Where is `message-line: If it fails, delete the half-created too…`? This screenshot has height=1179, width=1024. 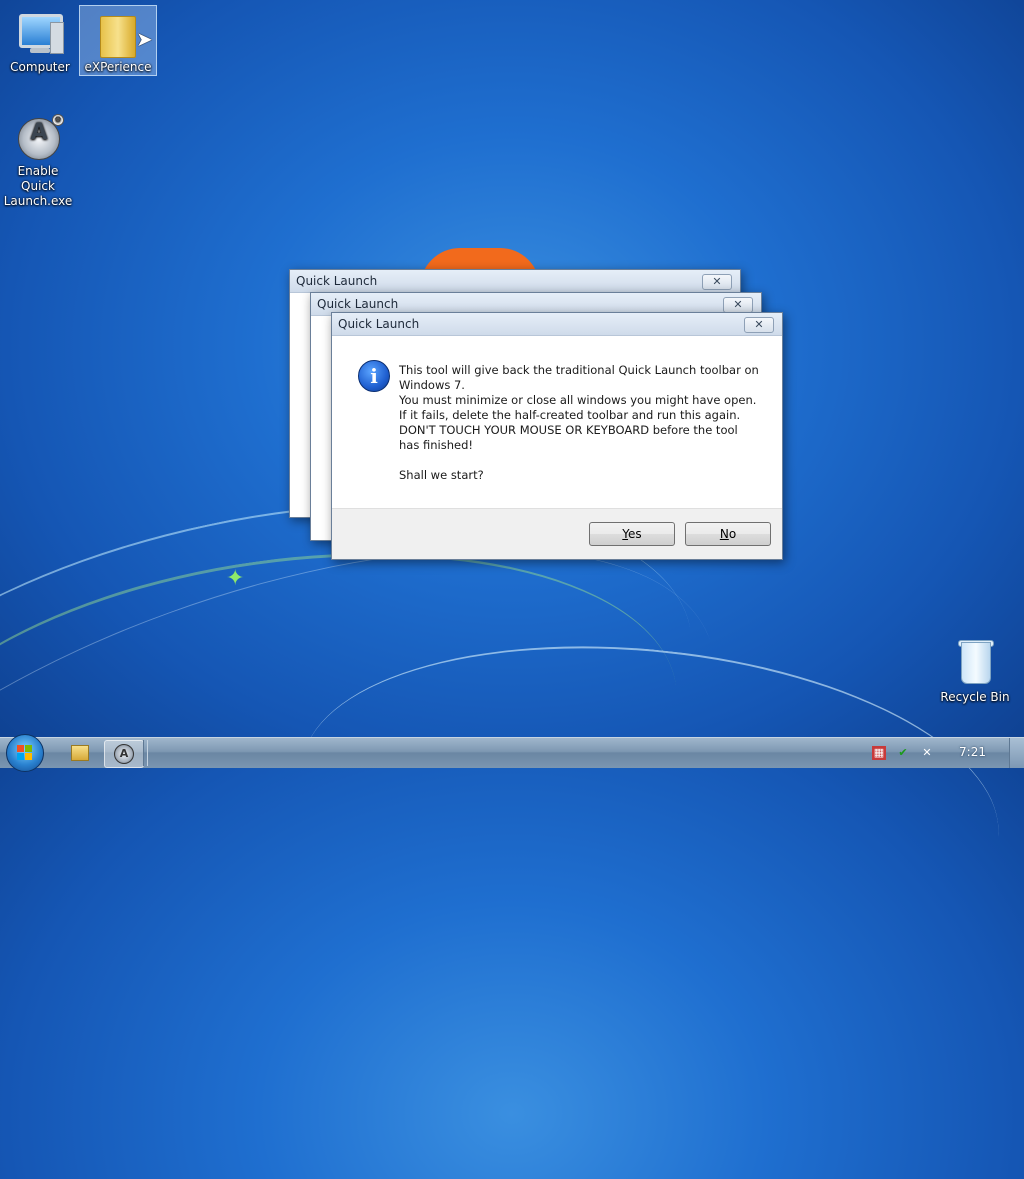
message-line: If it fails, delete the half-created too… is located at coordinates (570, 415).